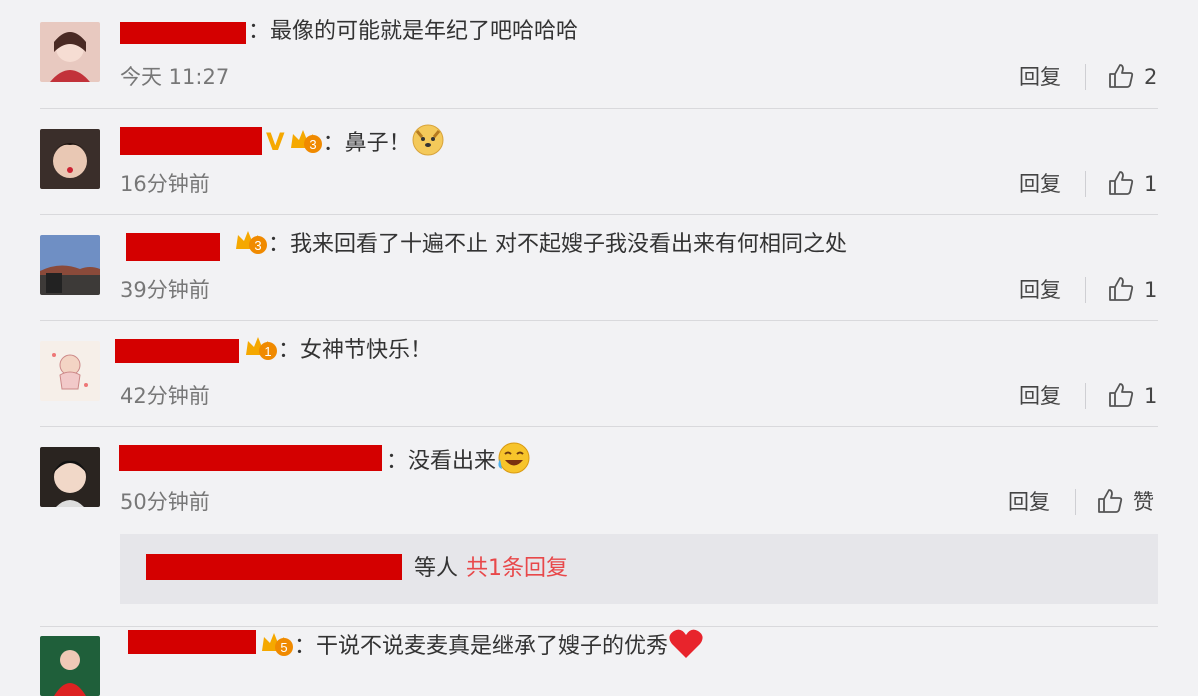 The width and height of the screenshot is (1198, 696). Describe the element at coordinates (165, 290) in the screenshot. I see `comment-time: 39分钟前` at that location.